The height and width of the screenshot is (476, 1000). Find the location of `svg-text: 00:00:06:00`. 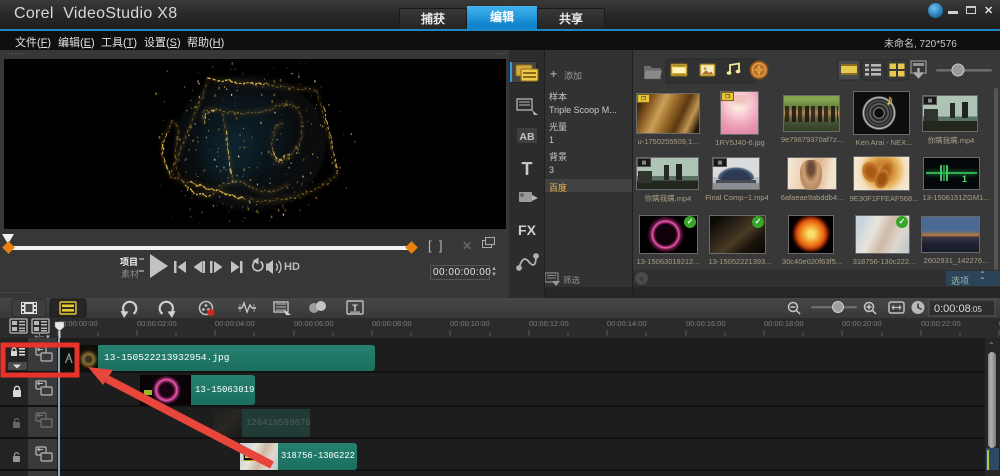

svg-text: 00:00:06:00 is located at coordinates (314, 323).